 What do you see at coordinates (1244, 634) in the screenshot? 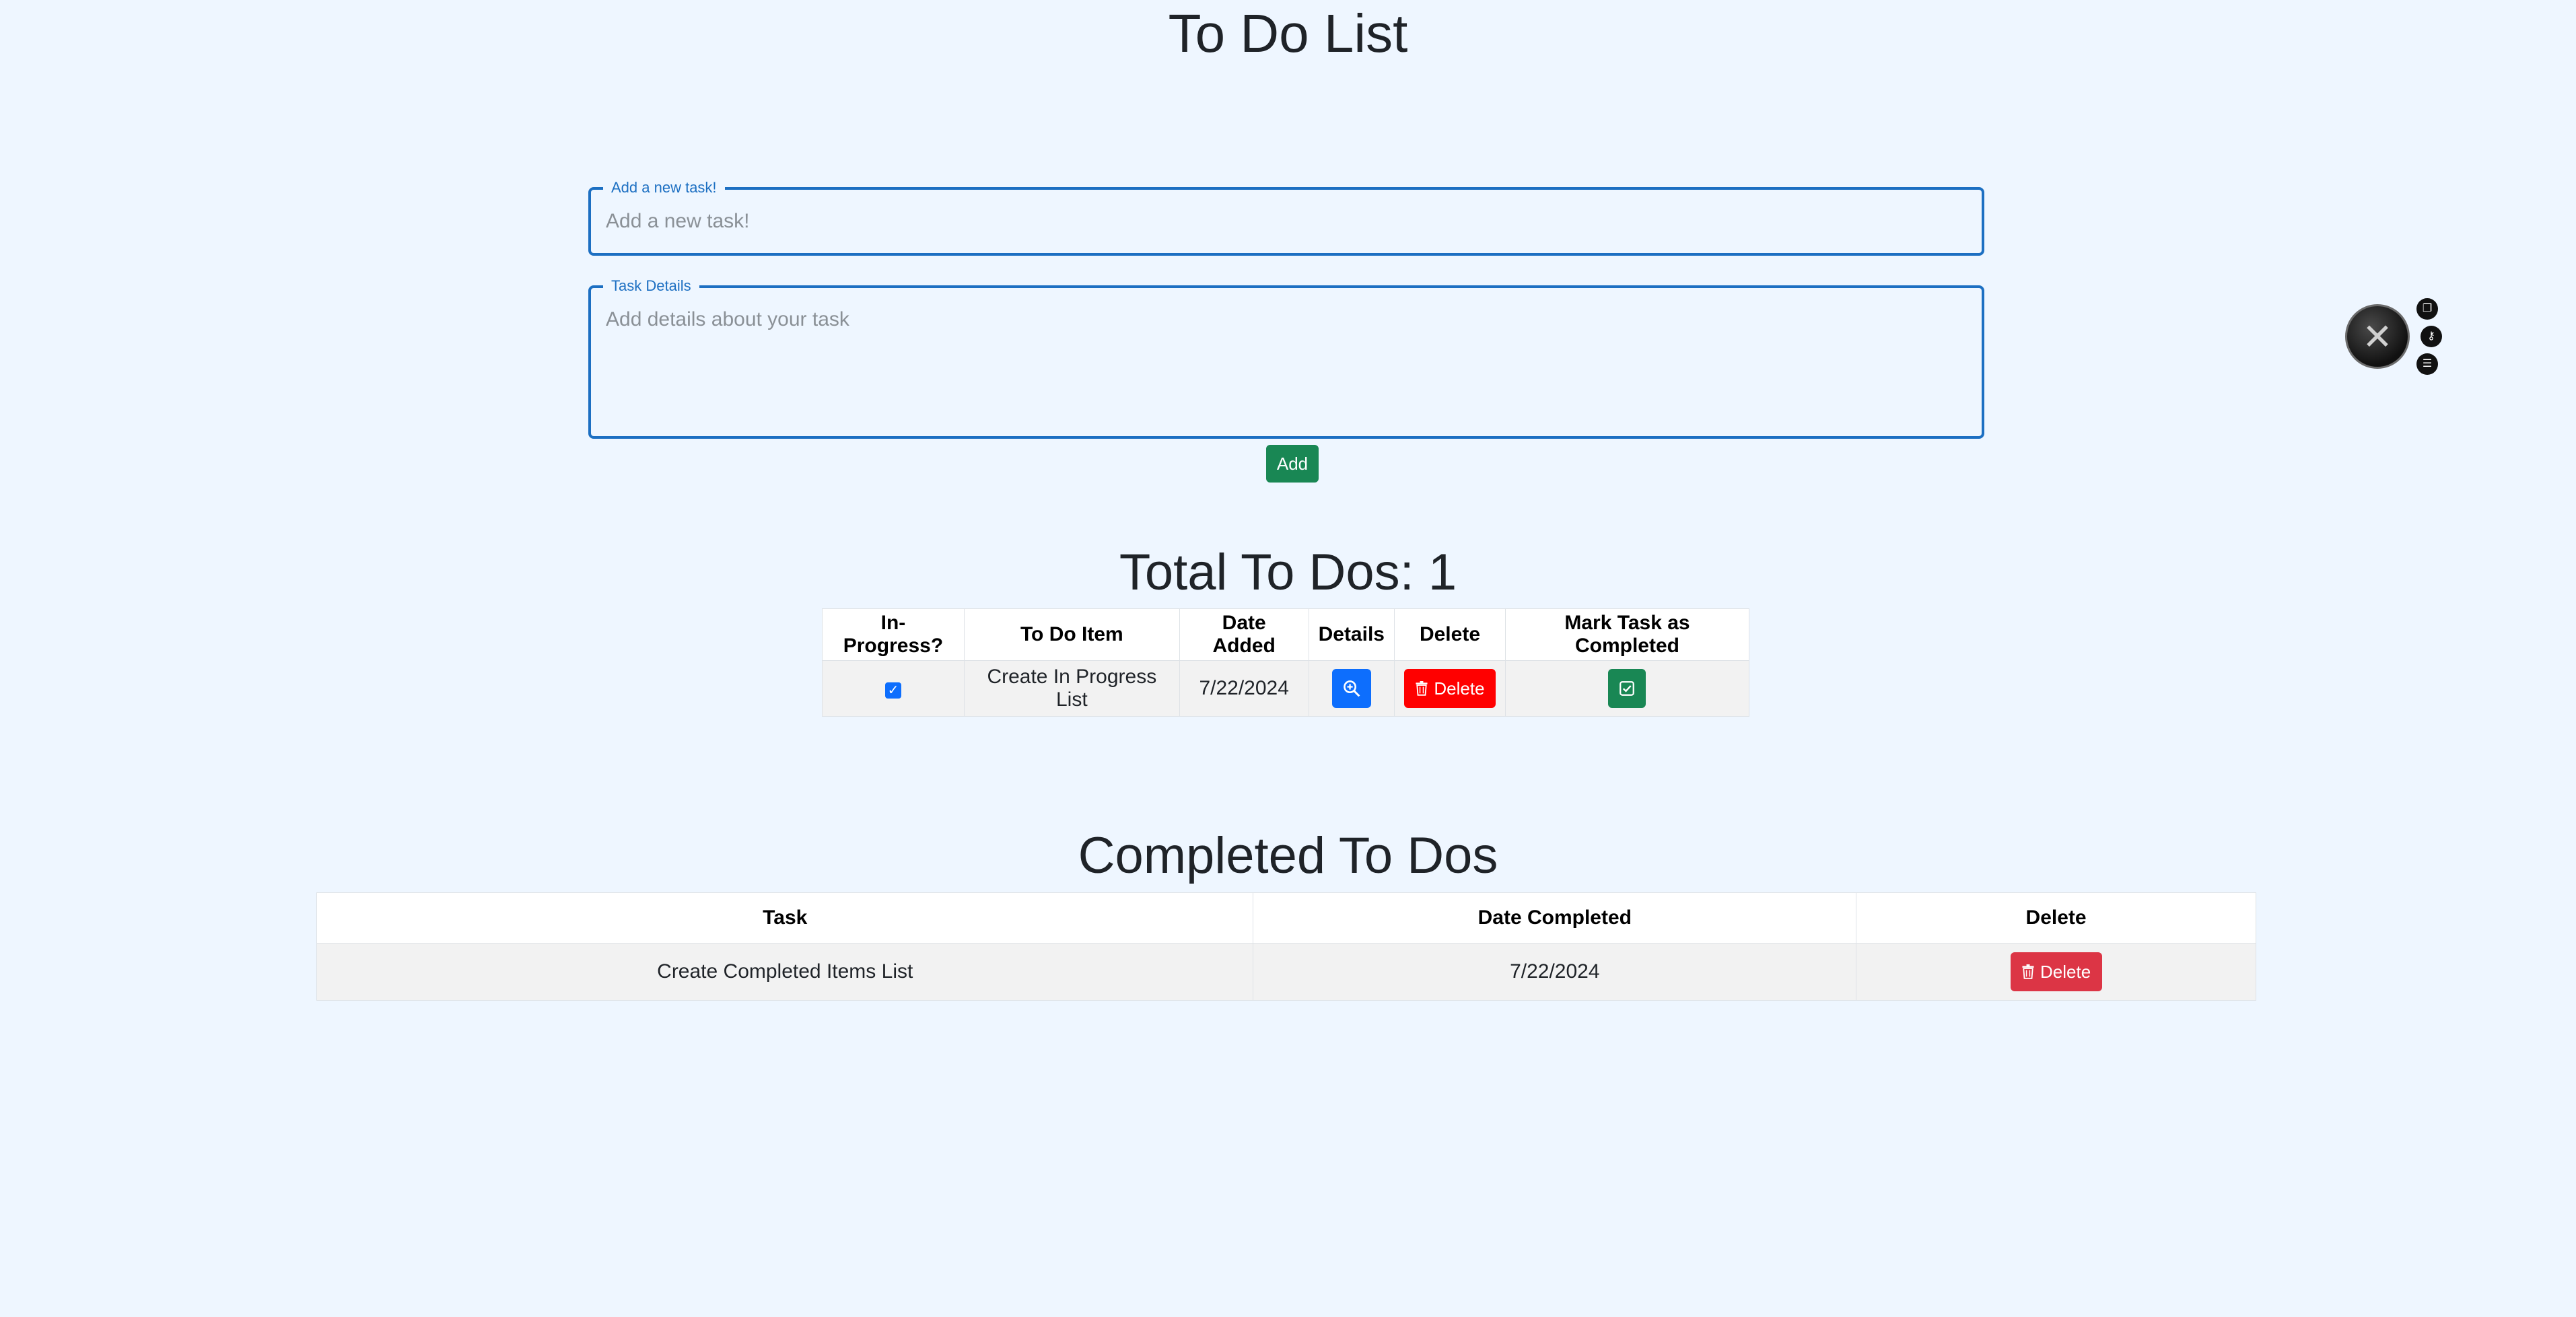
I see `header-date-added: Date Added` at bounding box center [1244, 634].